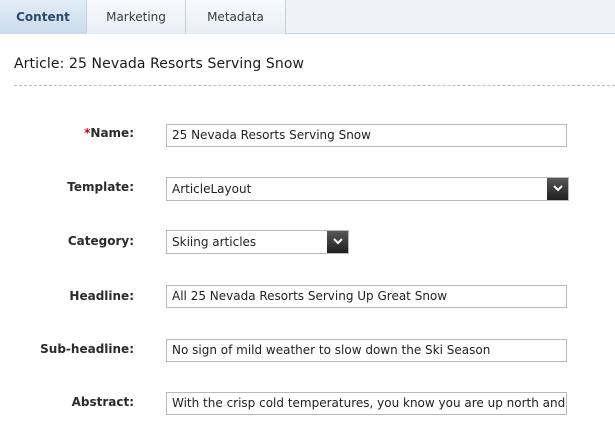 The height and width of the screenshot is (437, 615). Describe the element at coordinates (101, 296) in the screenshot. I see `headline-label: Headline:` at that location.